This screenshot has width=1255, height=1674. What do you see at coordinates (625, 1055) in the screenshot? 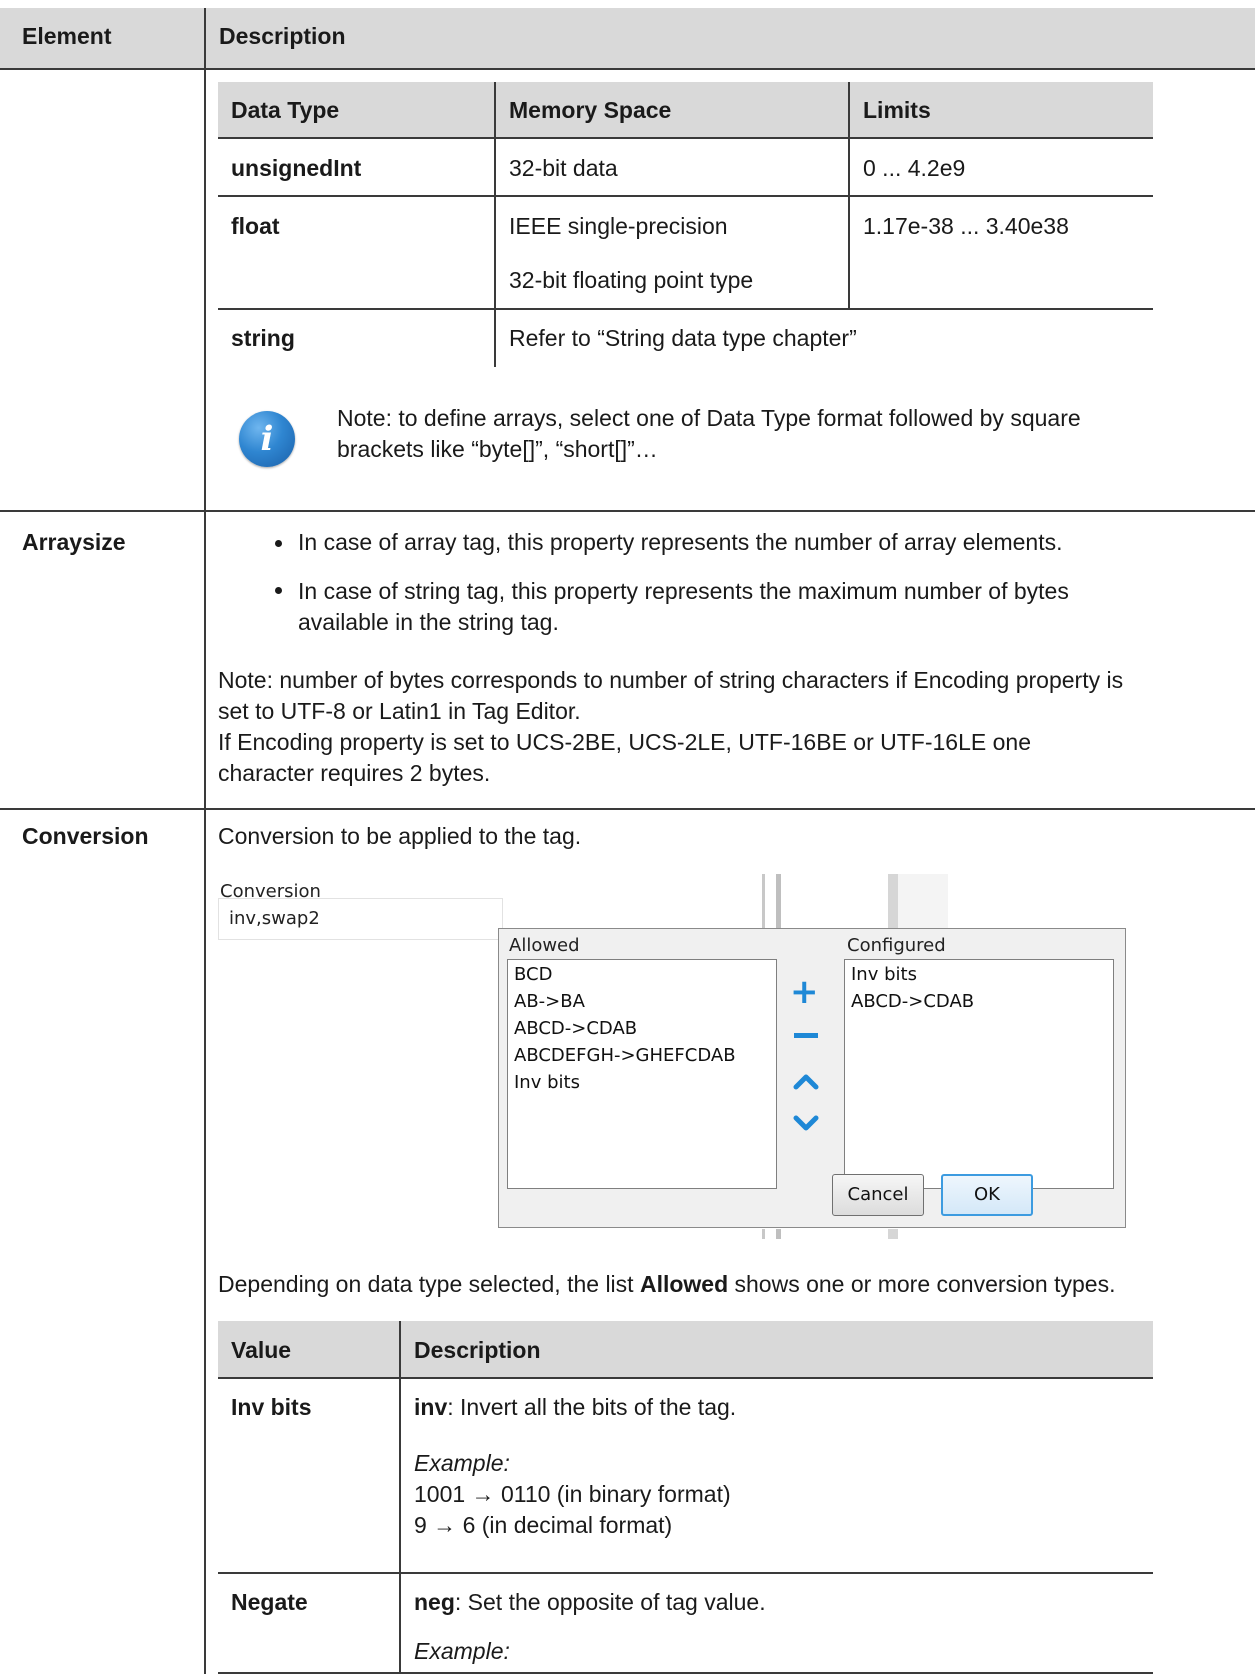
I see `allowed-item: ABCDEFGH->GHEFCDAB` at bounding box center [625, 1055].